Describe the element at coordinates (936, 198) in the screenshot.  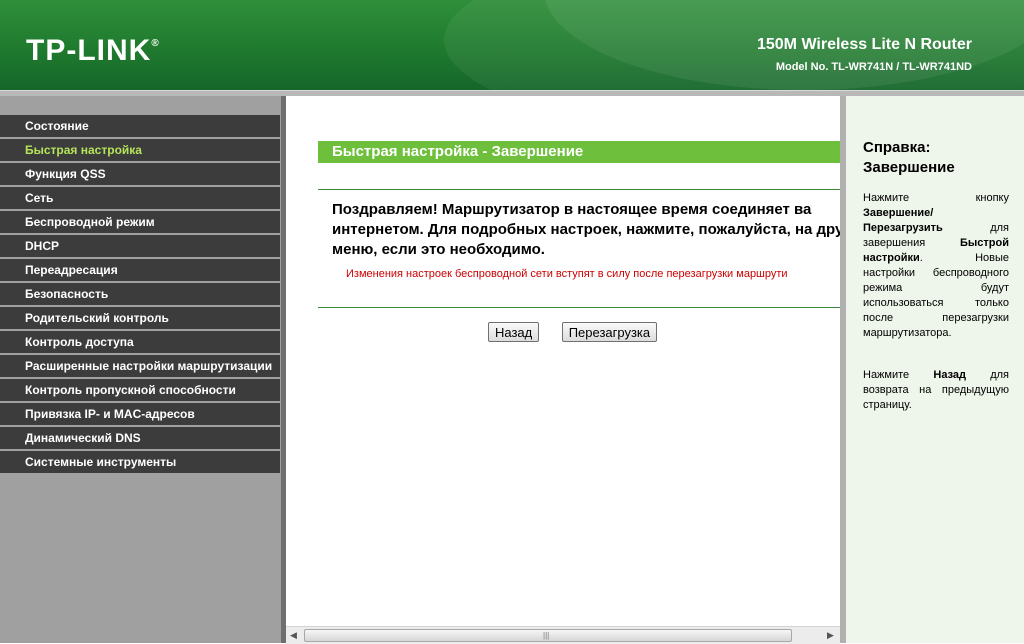
I see `help-text: Нажмите кнопку` at that location.